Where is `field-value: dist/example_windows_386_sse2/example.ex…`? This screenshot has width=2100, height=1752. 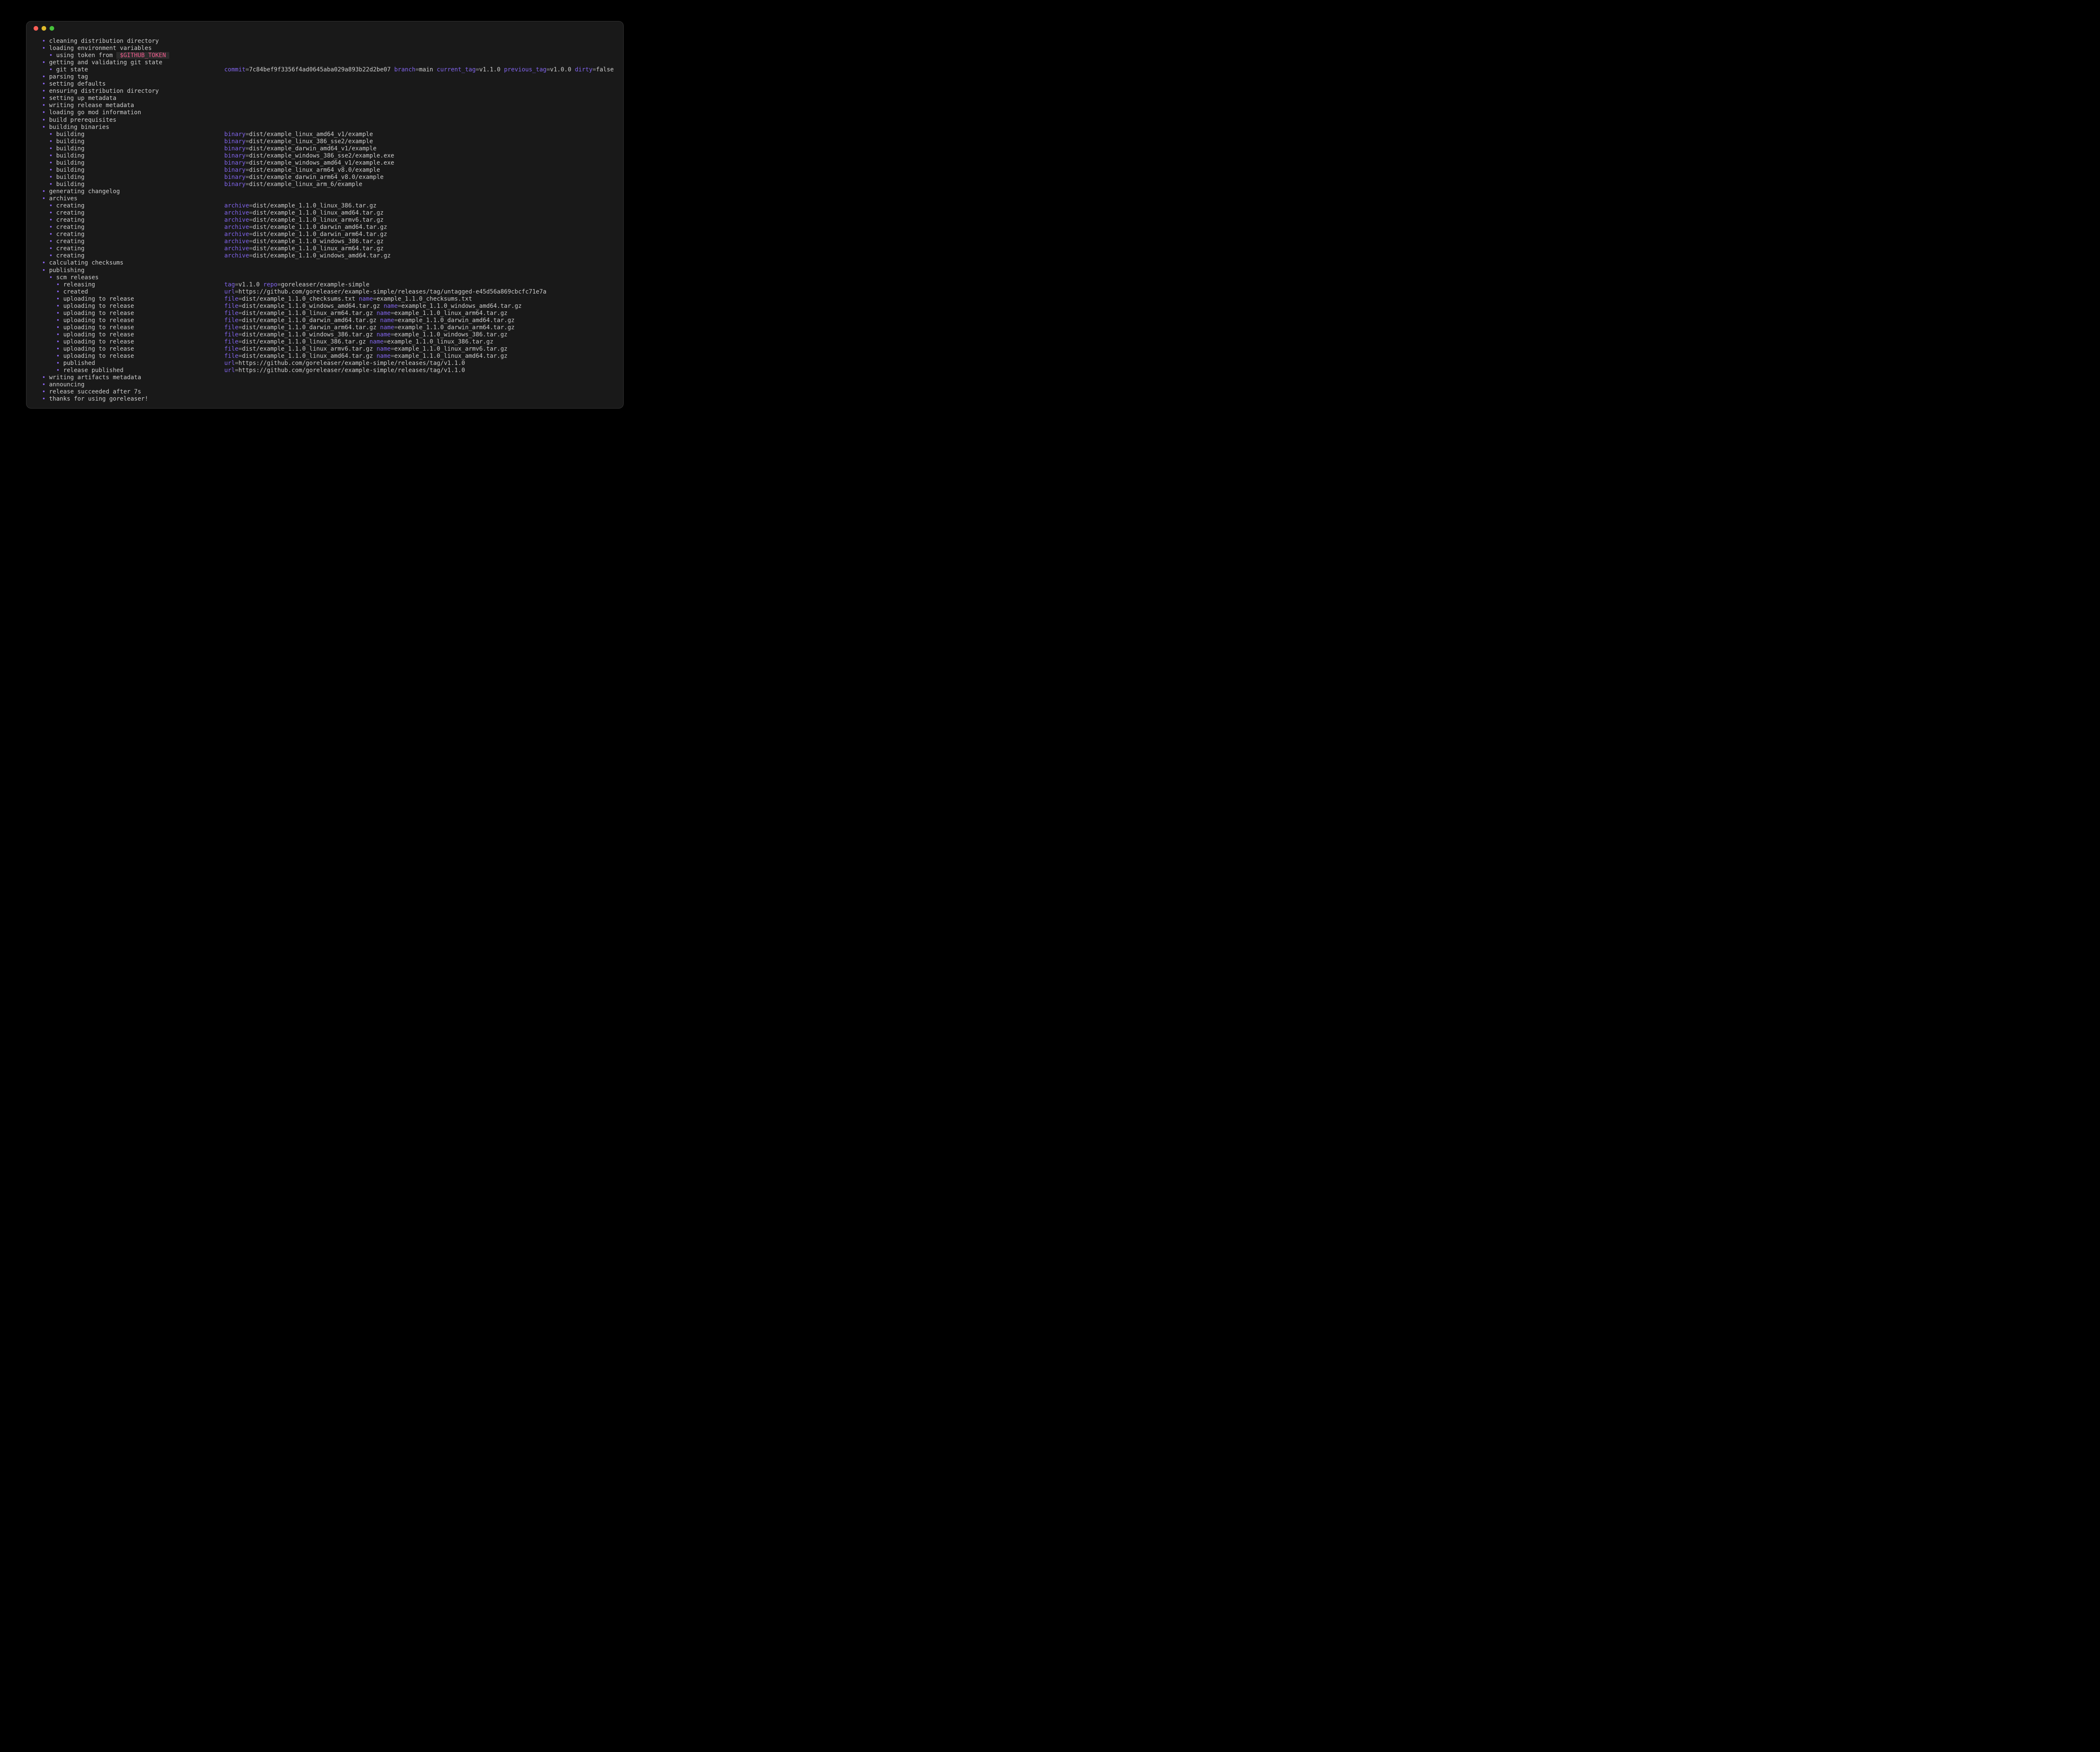
field-value: dist/example_windows_386_sse2/example.ex… is located at coordinates (321, 155).